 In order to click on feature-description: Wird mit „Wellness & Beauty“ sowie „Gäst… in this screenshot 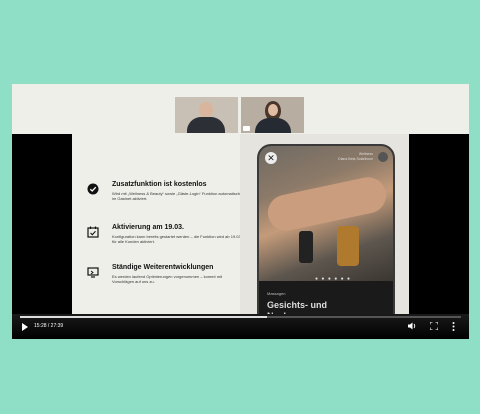, I will do `click(176, 196)`.